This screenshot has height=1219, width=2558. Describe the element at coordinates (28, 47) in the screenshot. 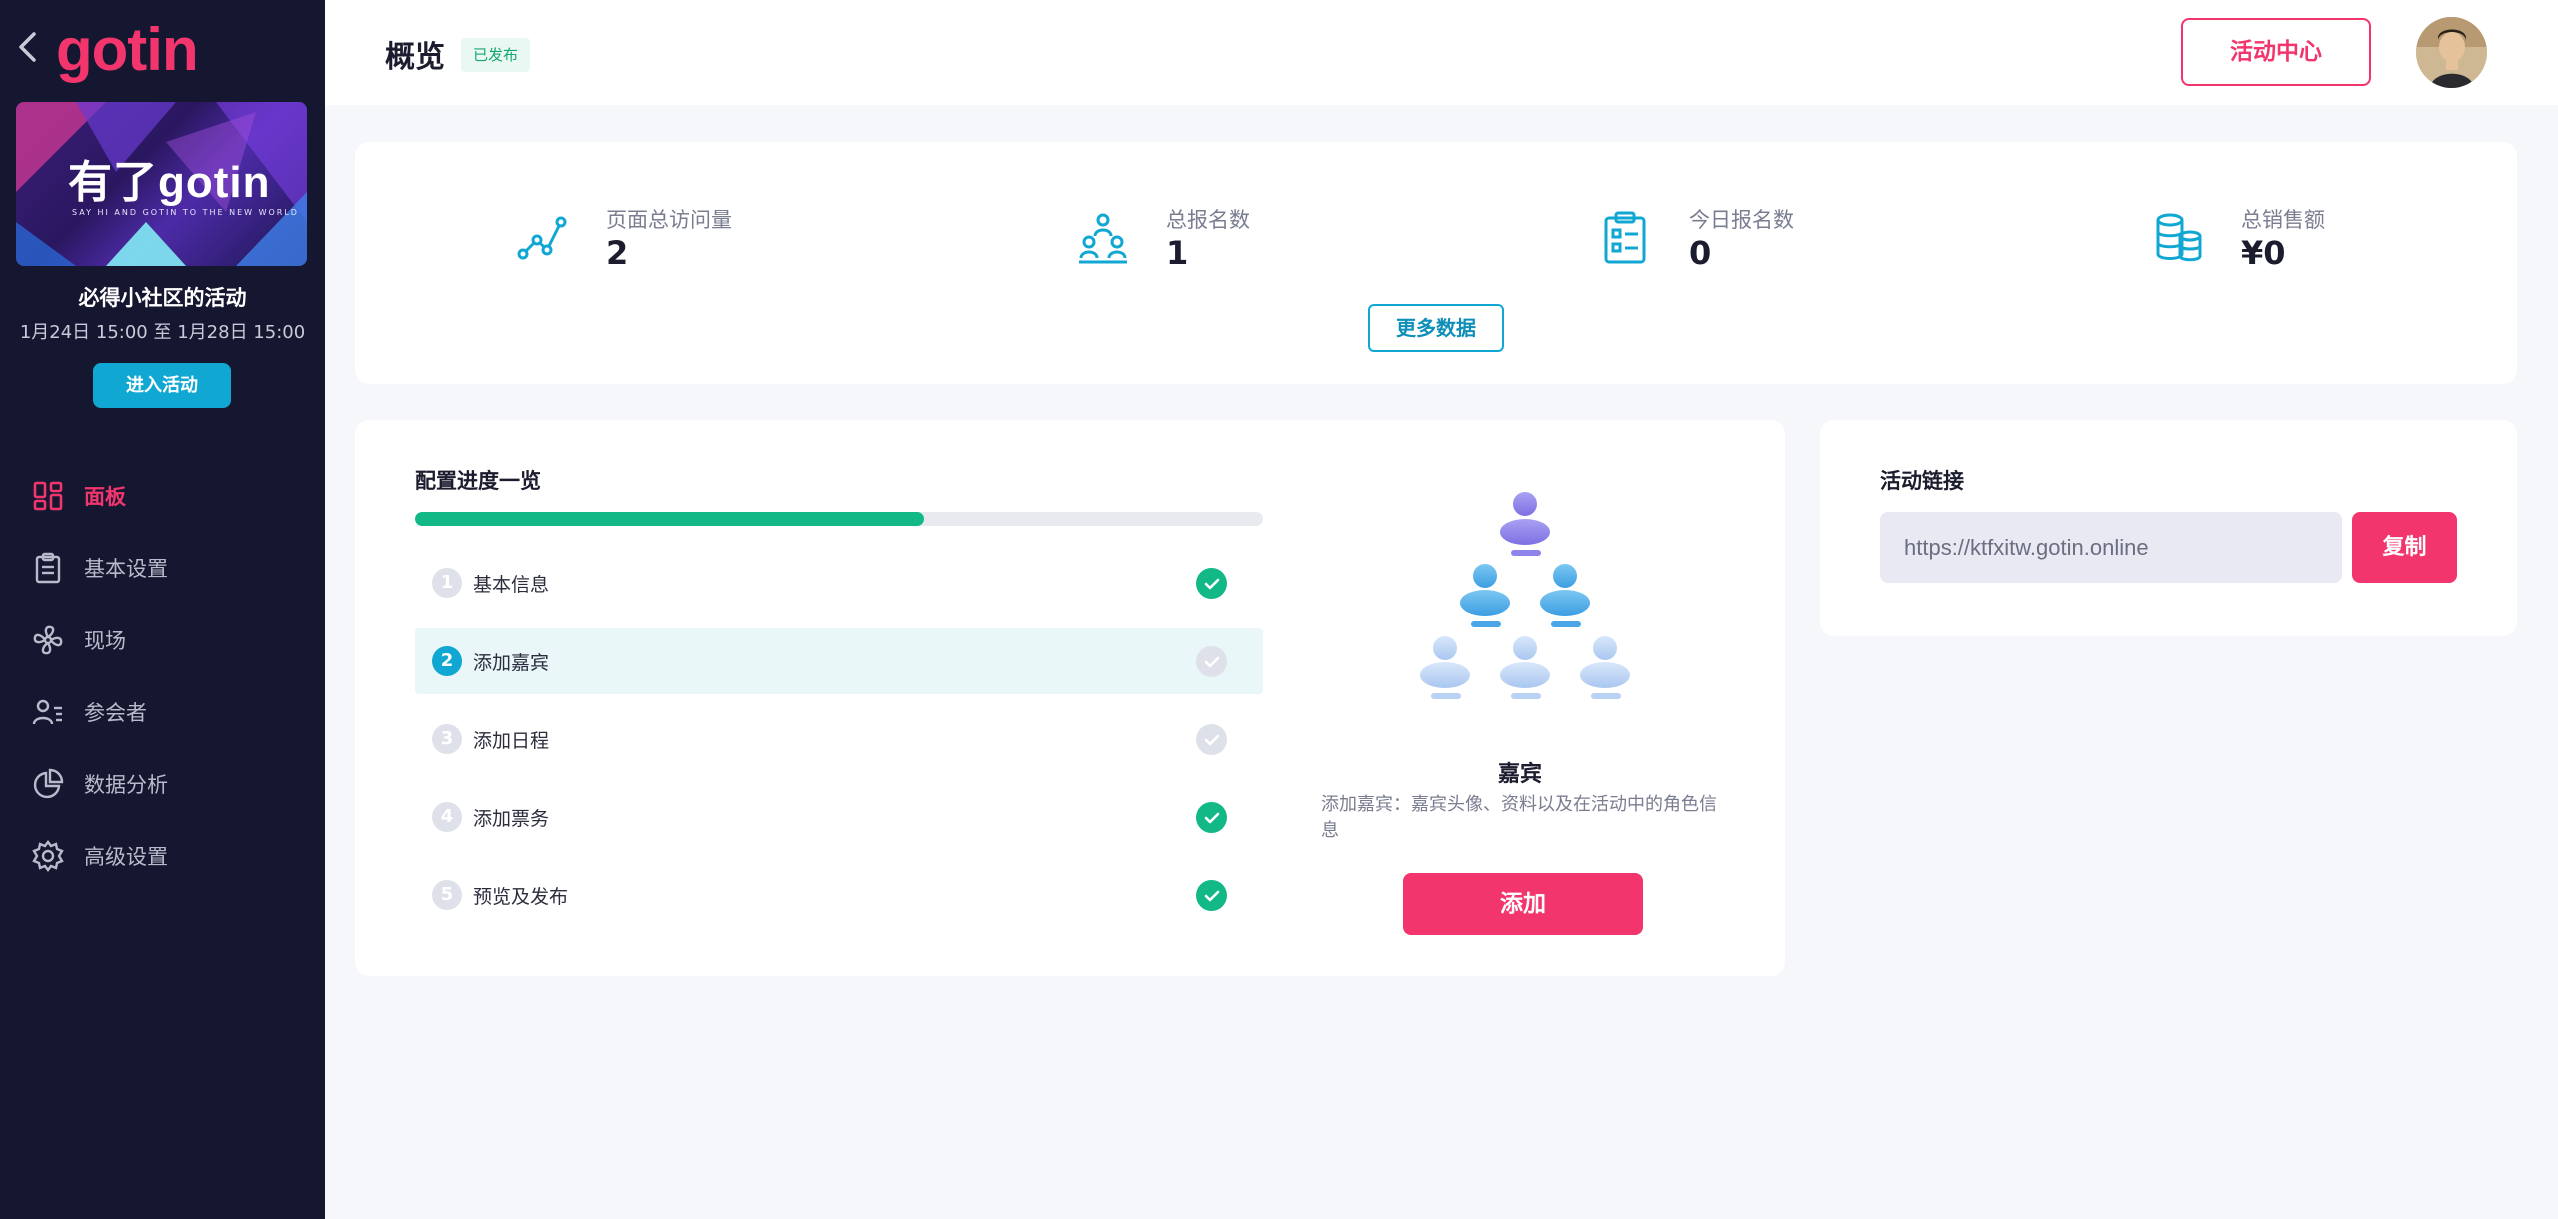

I see `chevron-left-icon` at that location.